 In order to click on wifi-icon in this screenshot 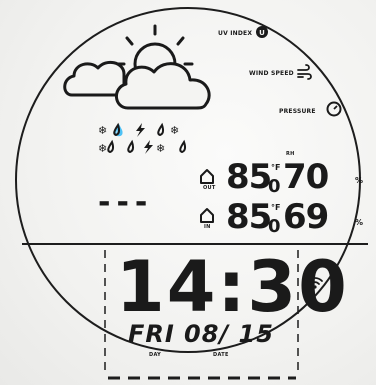, I will do `click(315, 283)`.